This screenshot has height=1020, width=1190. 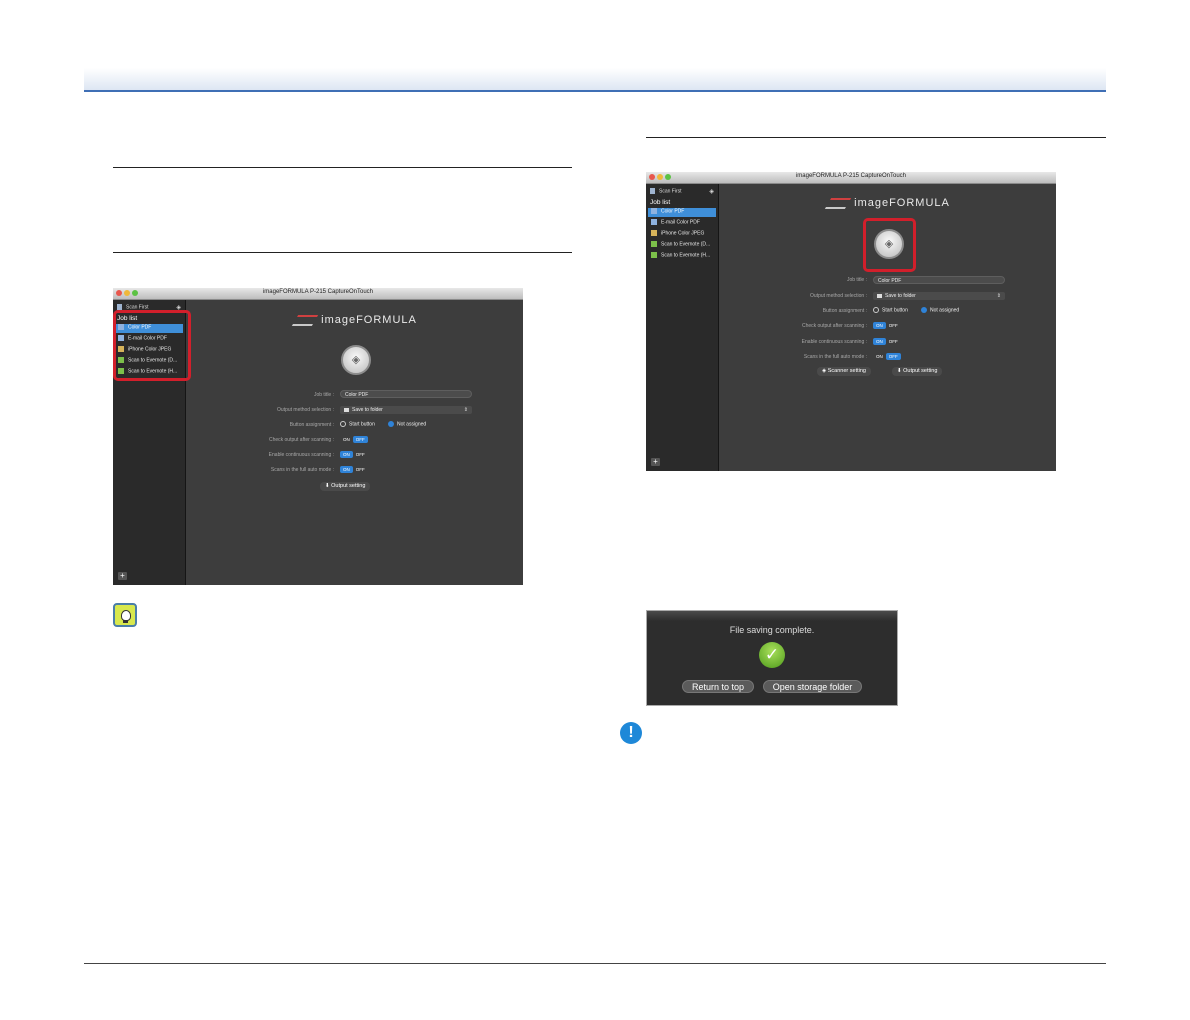 I want to click on job-item: iPhone Color JPEG, so click(x=682, y=234).